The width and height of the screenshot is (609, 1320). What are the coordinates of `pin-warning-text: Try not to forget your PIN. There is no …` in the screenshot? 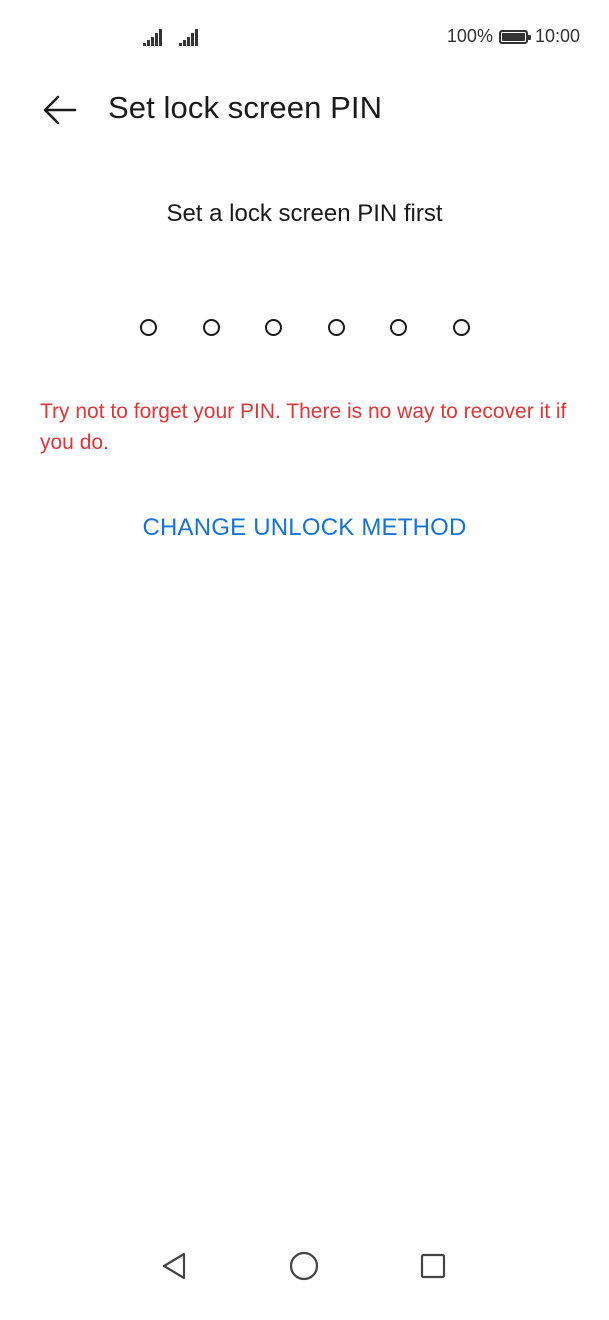 It's located at (303, 427).